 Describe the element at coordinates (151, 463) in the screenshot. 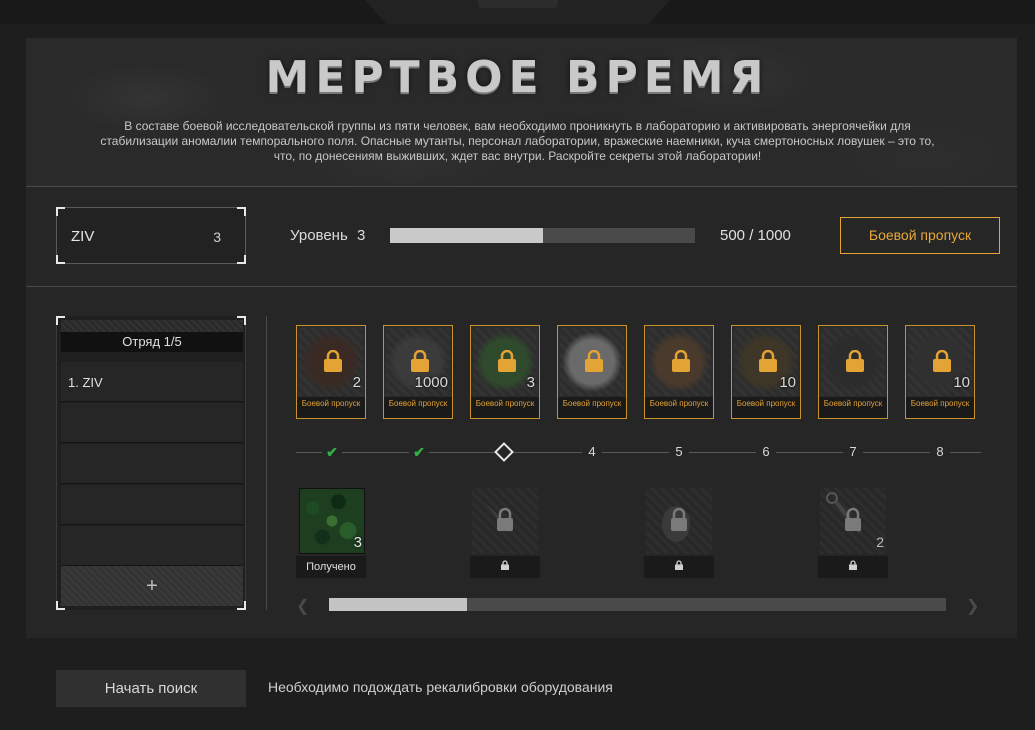

I see `squad-panel-frame` at that location.